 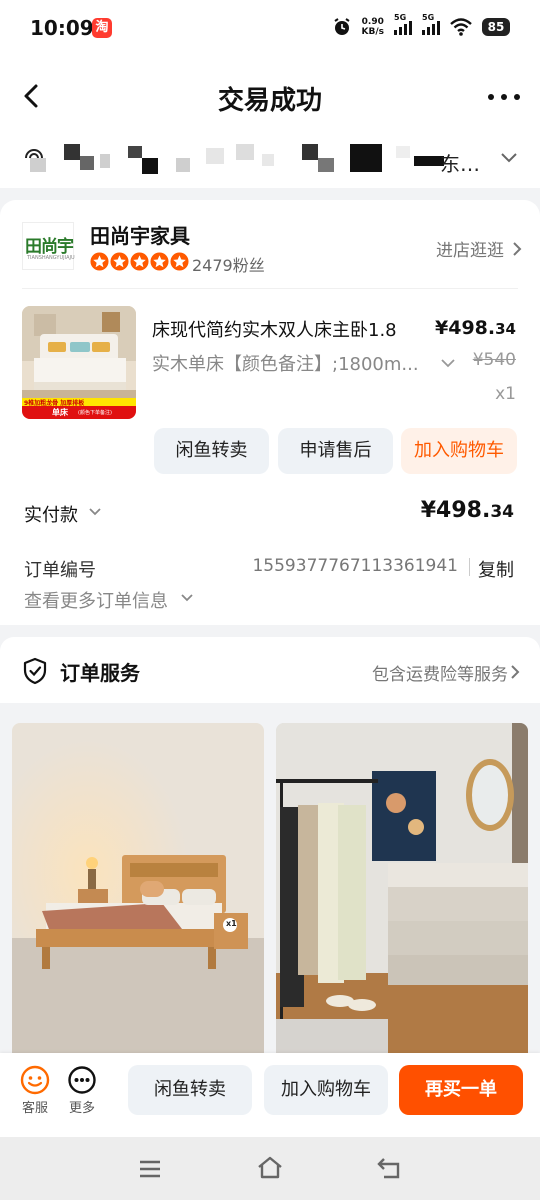 I want to click on after-sale-button: 申请售后, so click(x=335, y=451).